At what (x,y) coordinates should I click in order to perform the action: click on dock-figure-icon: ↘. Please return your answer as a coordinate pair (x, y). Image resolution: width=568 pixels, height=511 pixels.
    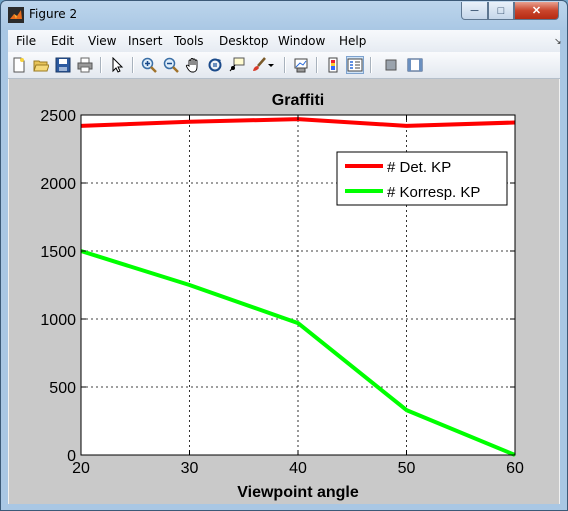
    Looking at the image, I should click on (558, 41).